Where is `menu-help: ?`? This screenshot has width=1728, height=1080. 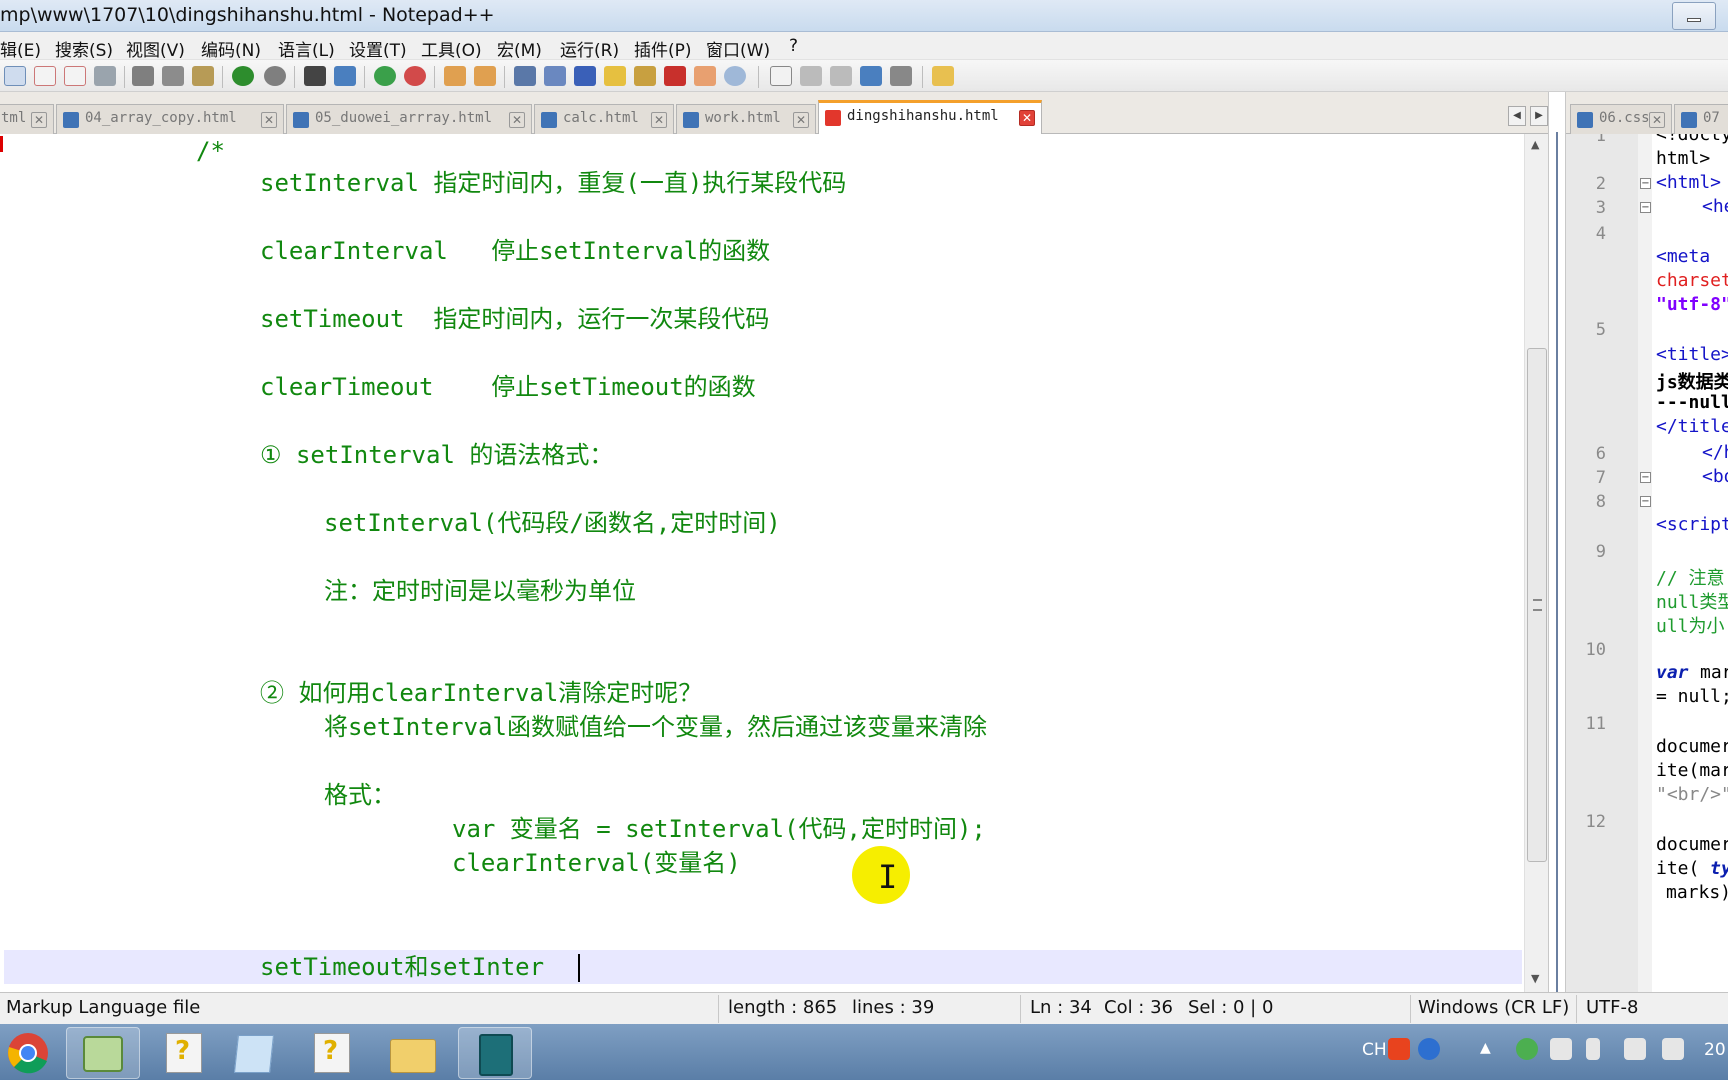
menu-help: ? is located at coordinates (793, 46).